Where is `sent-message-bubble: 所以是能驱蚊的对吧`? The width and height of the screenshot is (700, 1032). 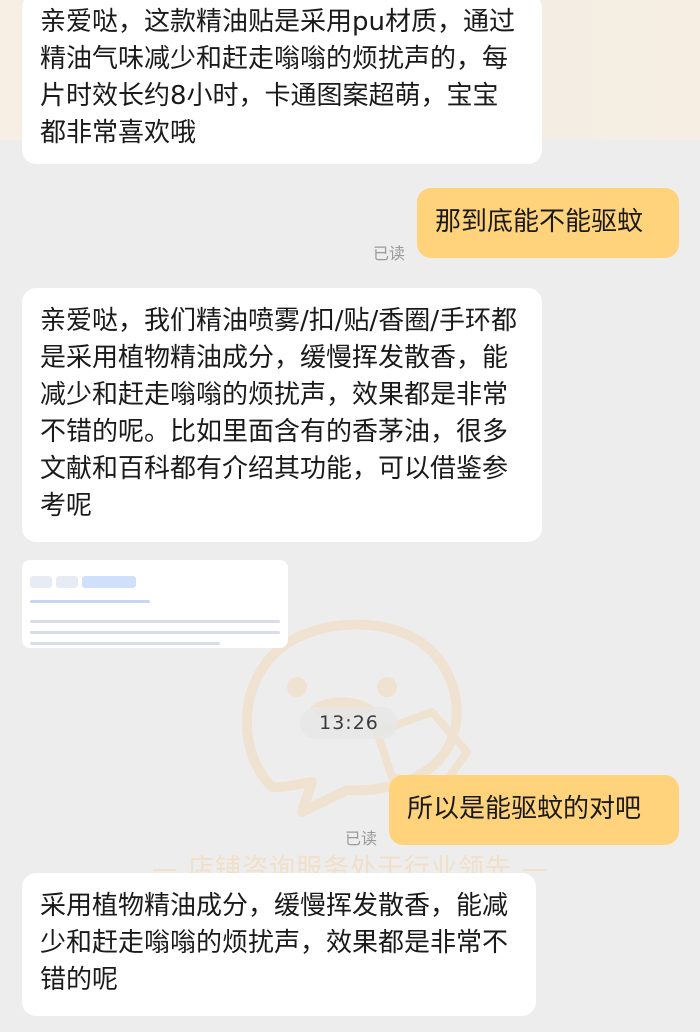 sent-message-bubble: 所以是能驱蚊的对吧 is located at coordinates (534, 810).